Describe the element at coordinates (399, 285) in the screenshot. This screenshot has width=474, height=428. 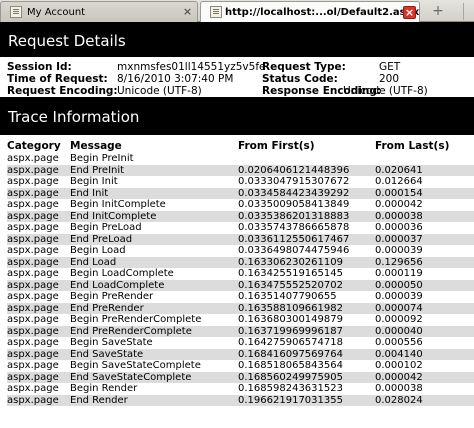
I see `row-from-last: 0.000050` at that location.